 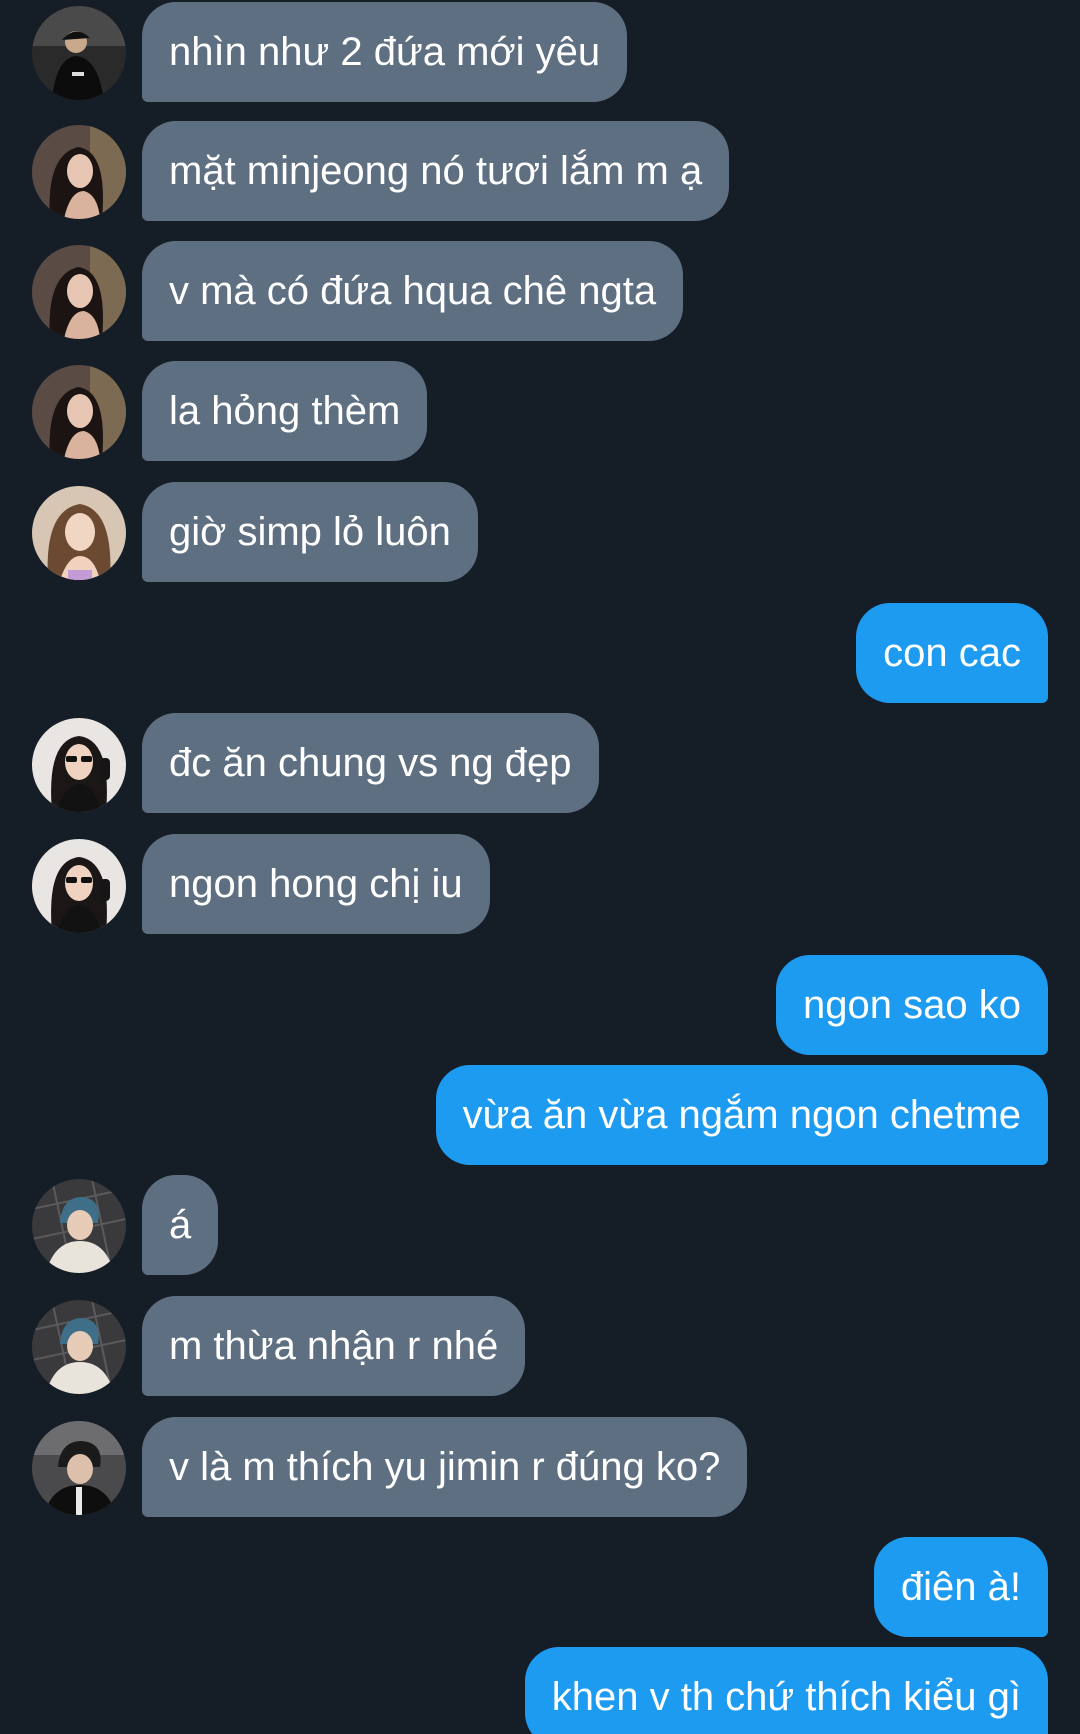 What do you see at coordinates (960, 1587) in the screenshot?
I see `outgoing-message-bubble: điên à!` at bounding box center [960, 1587].